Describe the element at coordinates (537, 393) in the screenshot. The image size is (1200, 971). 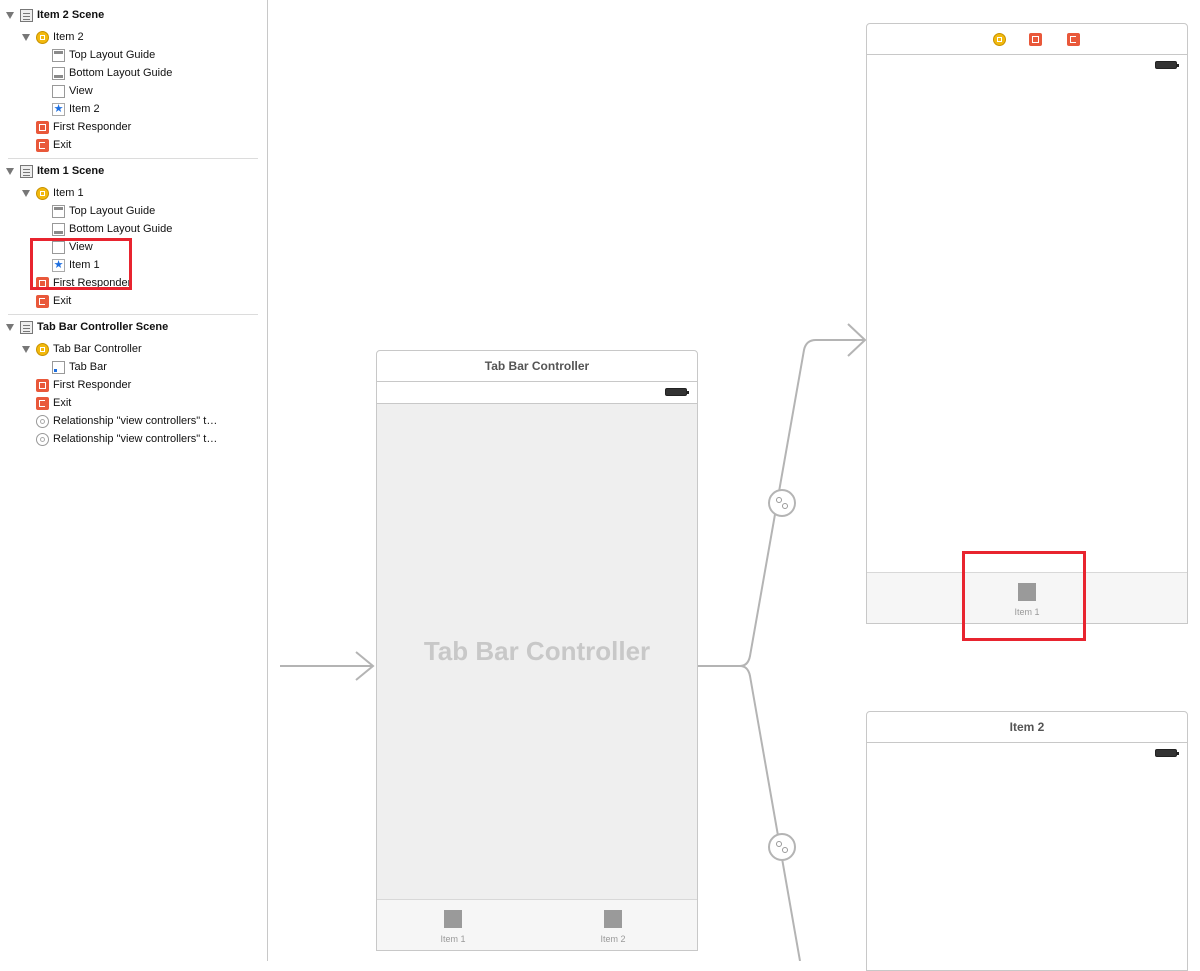
I see `status-bar` at that location.